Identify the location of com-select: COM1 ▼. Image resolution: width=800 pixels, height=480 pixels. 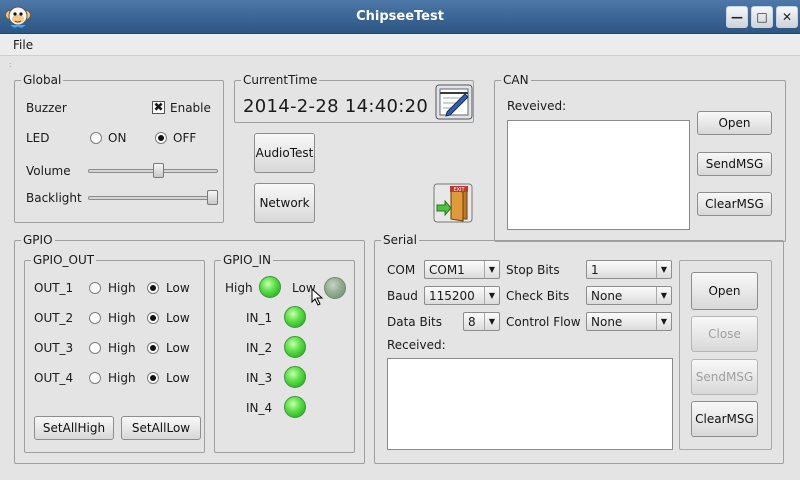
(462, 269).